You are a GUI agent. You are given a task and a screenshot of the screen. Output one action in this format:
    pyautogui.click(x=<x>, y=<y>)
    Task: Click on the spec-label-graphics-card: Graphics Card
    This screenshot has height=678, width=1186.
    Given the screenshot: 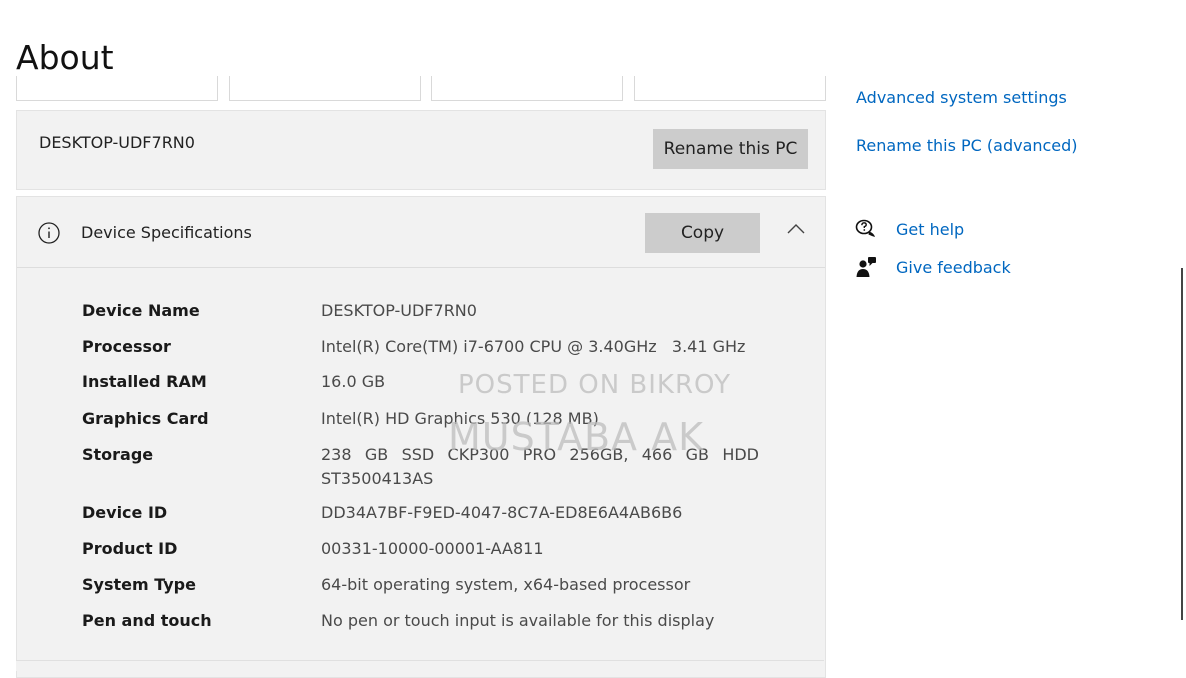 What is the action you would take?
    pyautogui.click(x=145, y=418)
    